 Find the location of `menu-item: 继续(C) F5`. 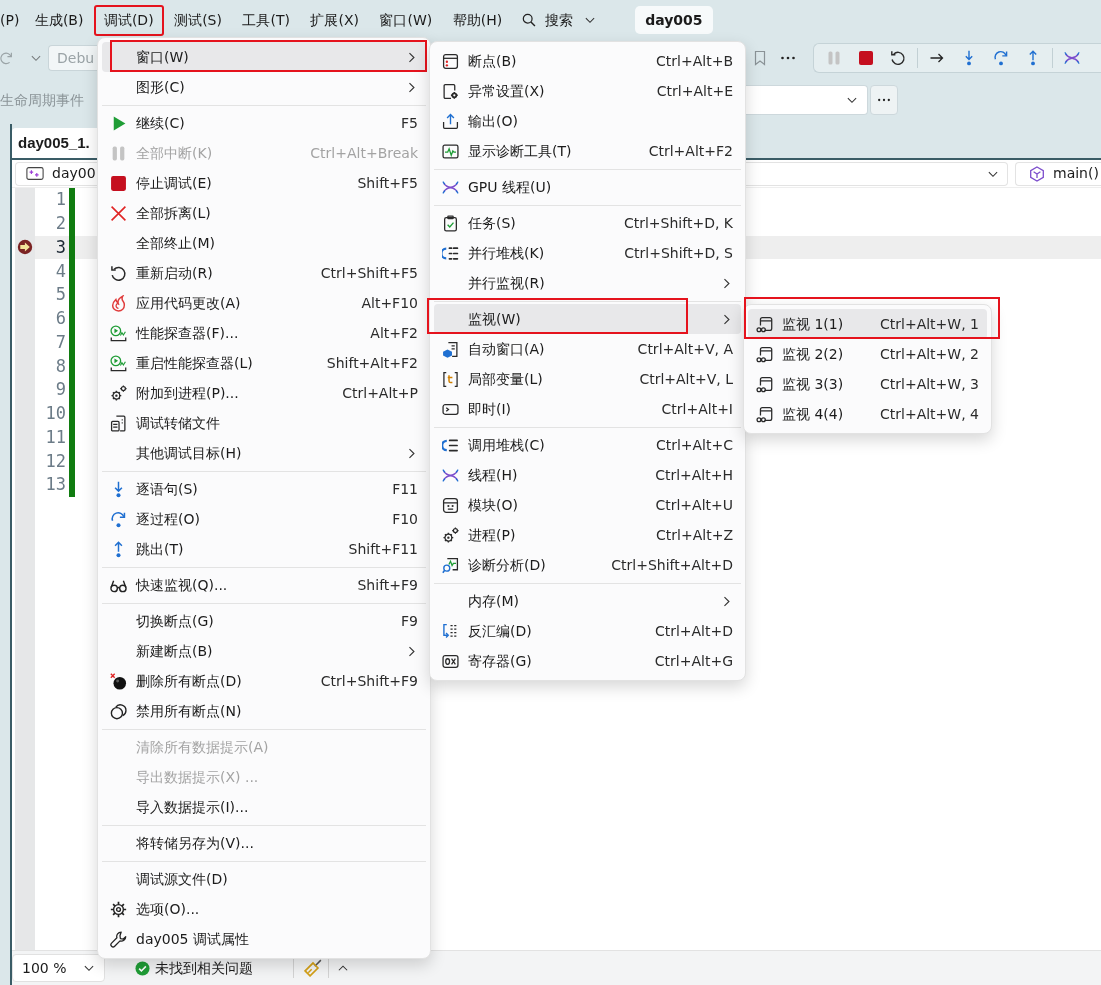

menu-item: 继续(C) F5 is located at coordinates (264, 123).